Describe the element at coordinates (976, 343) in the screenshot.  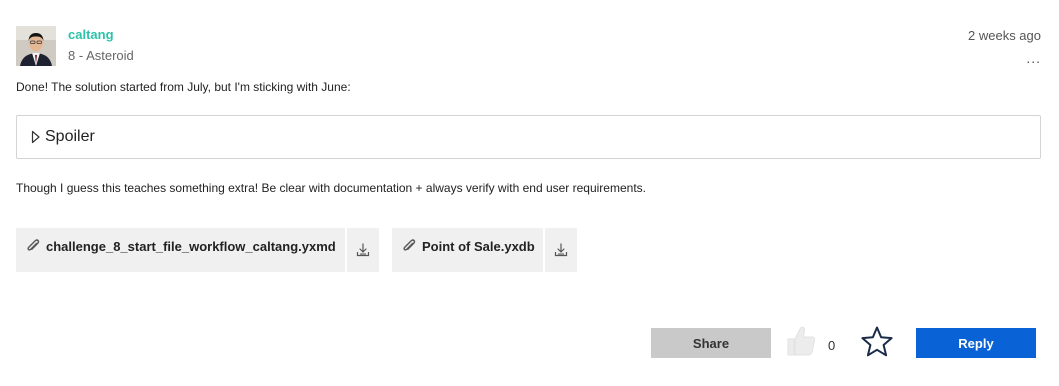
I see `reply-button: Reply` at that location.